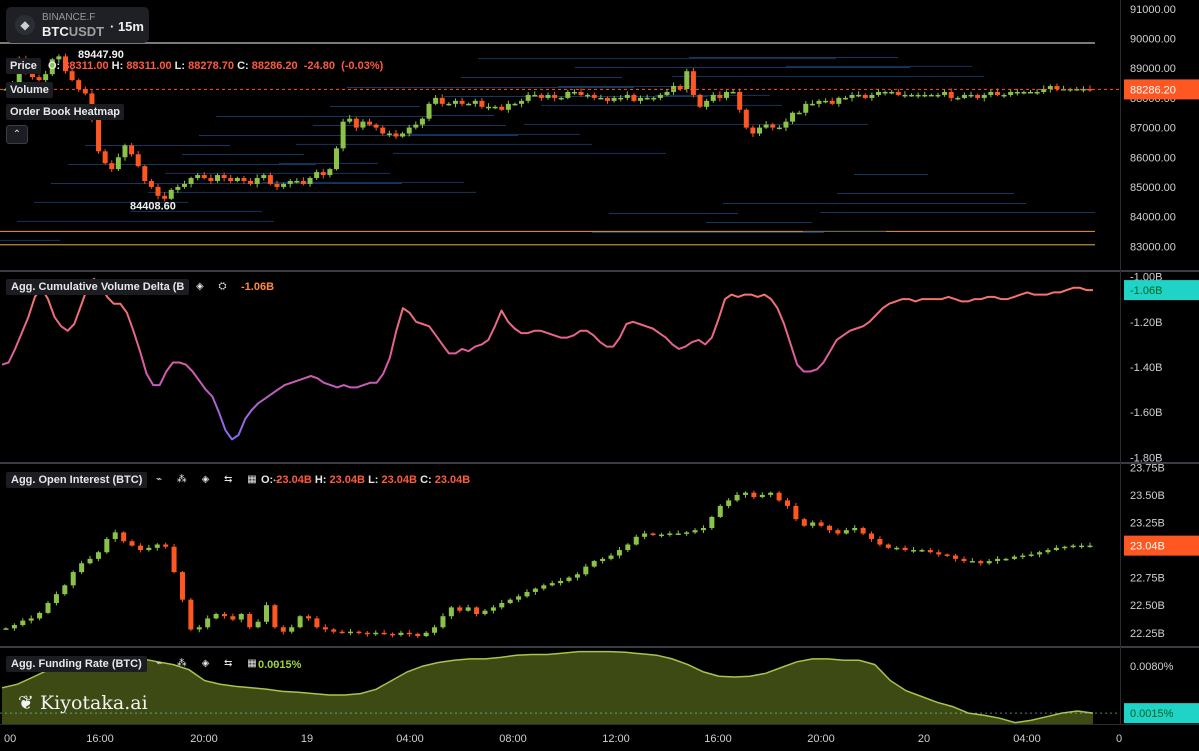 This screenshot has width=1199, height=751. What do you see at coordinates (76, 664) in the screenshot?
I see `funding-title: Agg. Funding Rate (BTC)` at bounding box center [76, 664].